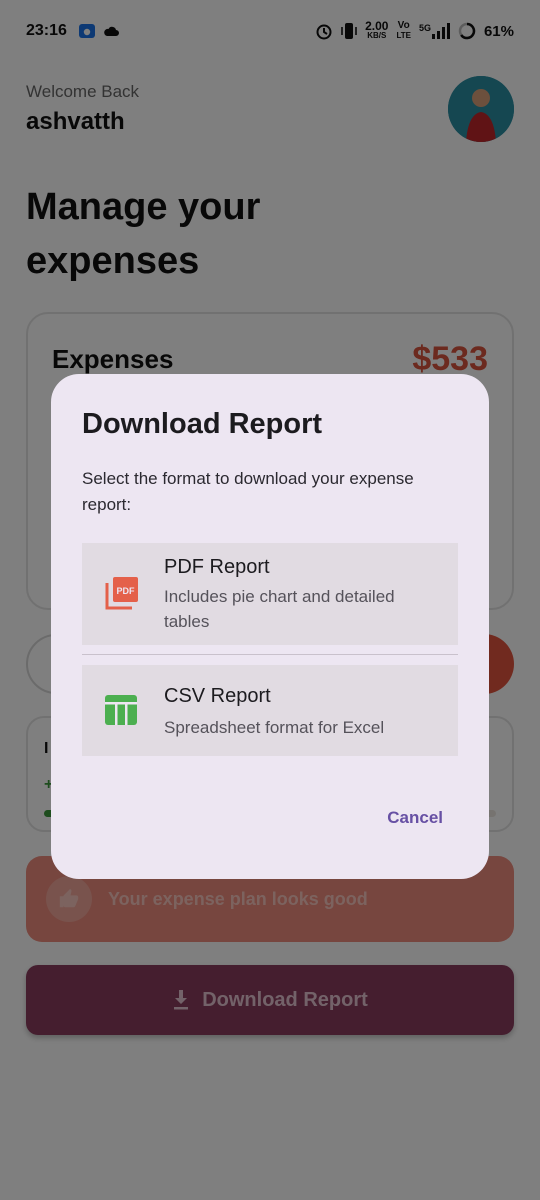  Describe the element at coordinates (217, 696) in the screenshot. I see `csv-option-title: CSV Report` at that location.